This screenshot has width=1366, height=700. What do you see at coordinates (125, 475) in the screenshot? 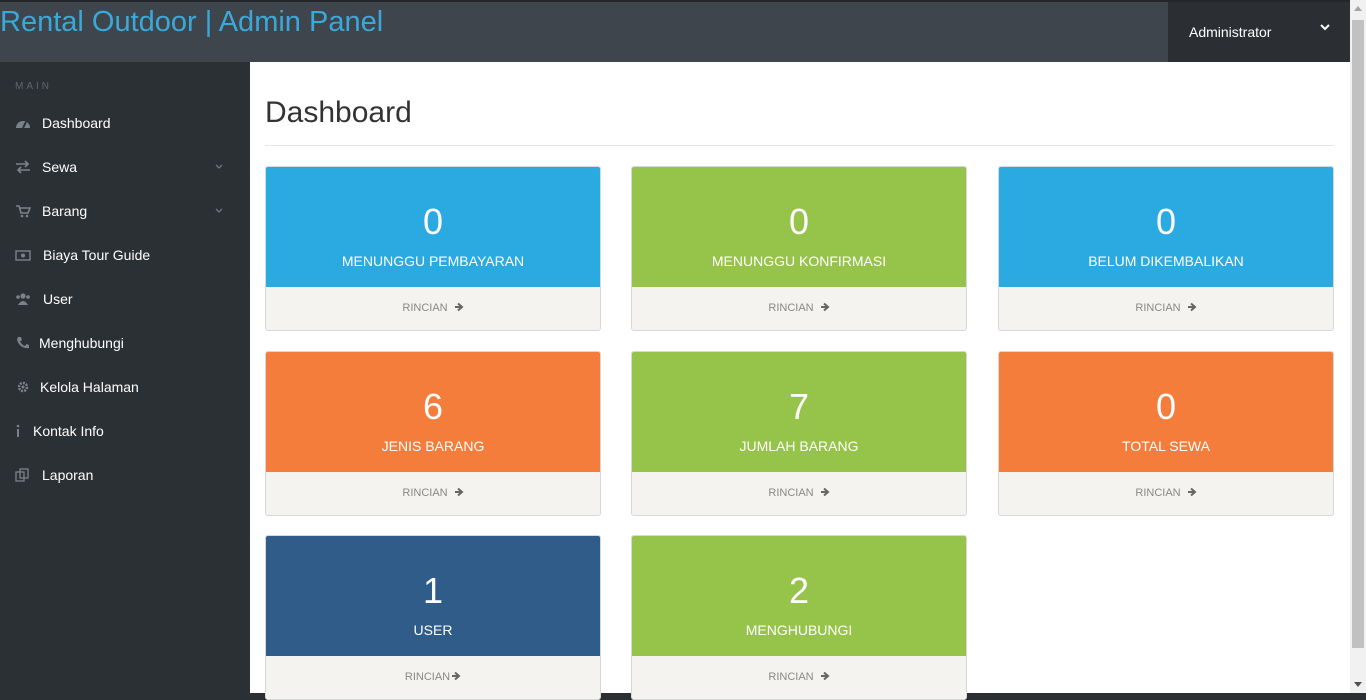
I see `sidebar-item-laporan: Laporan` at bounding box center [125, 475].